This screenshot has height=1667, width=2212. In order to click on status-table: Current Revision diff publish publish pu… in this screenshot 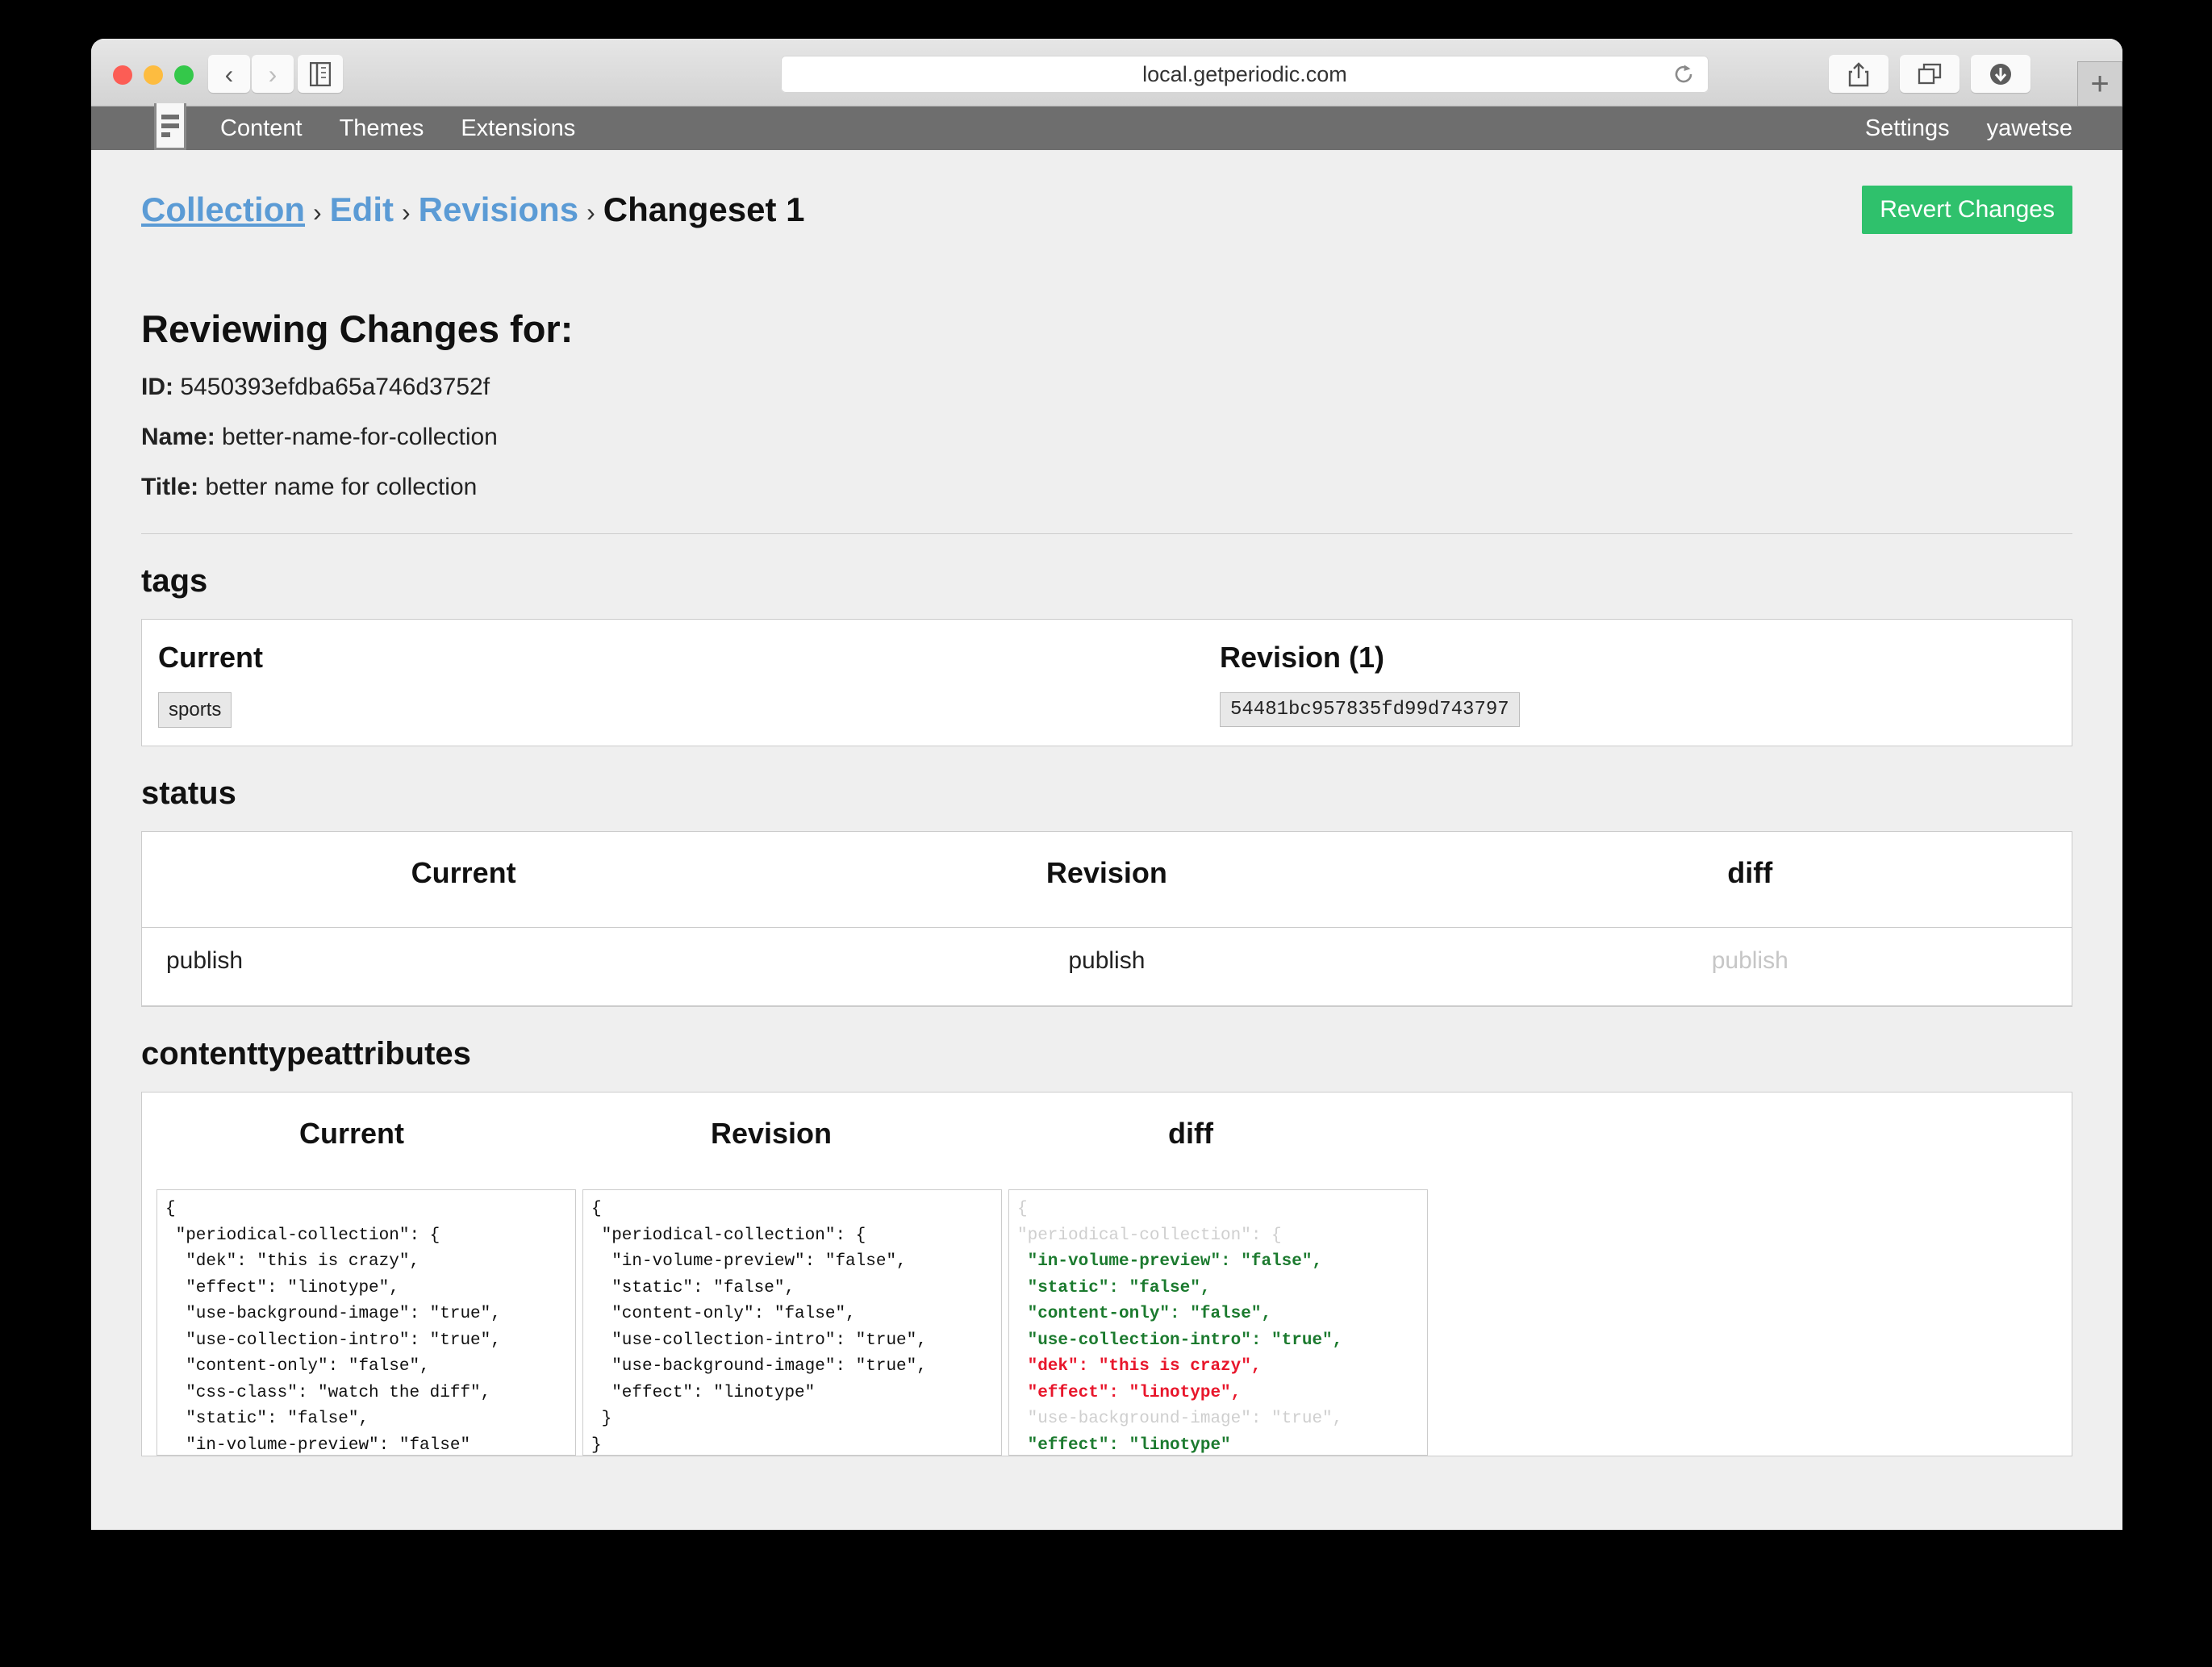, I will do `click(1107, 919)`.